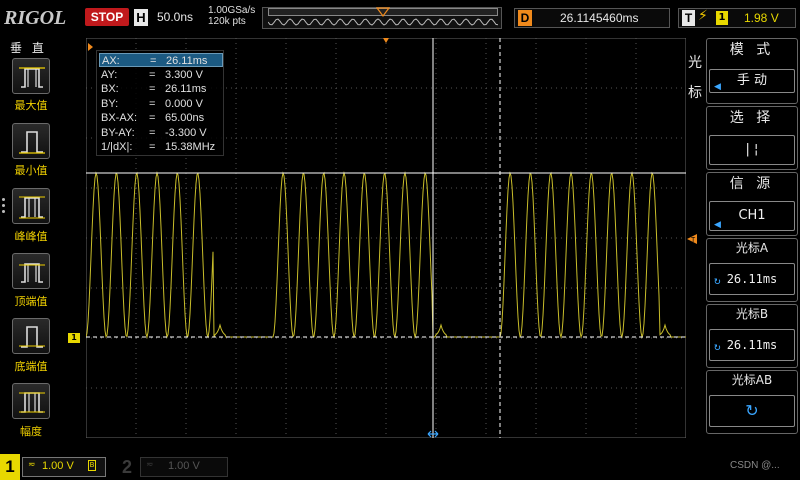 The width and height of the screenshot is (800, 480). Describe the element at coordinates (186, 132) in the screenshot. I see `cursor-readout-value: -3.300 V` at that location.